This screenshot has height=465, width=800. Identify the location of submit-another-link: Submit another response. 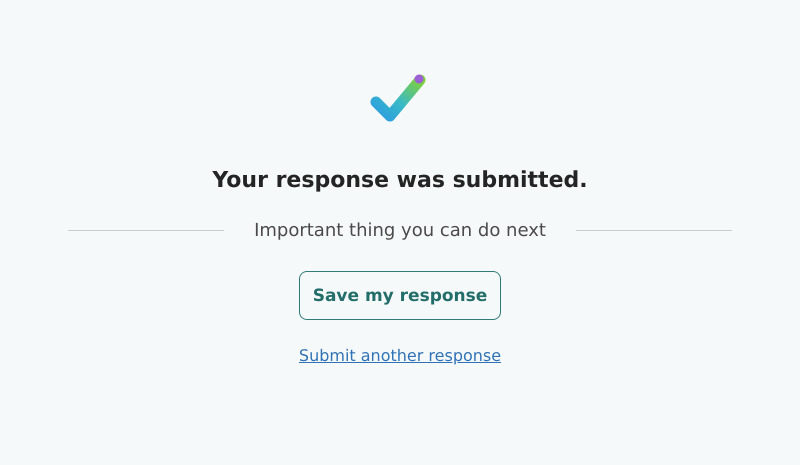
(400, 355).